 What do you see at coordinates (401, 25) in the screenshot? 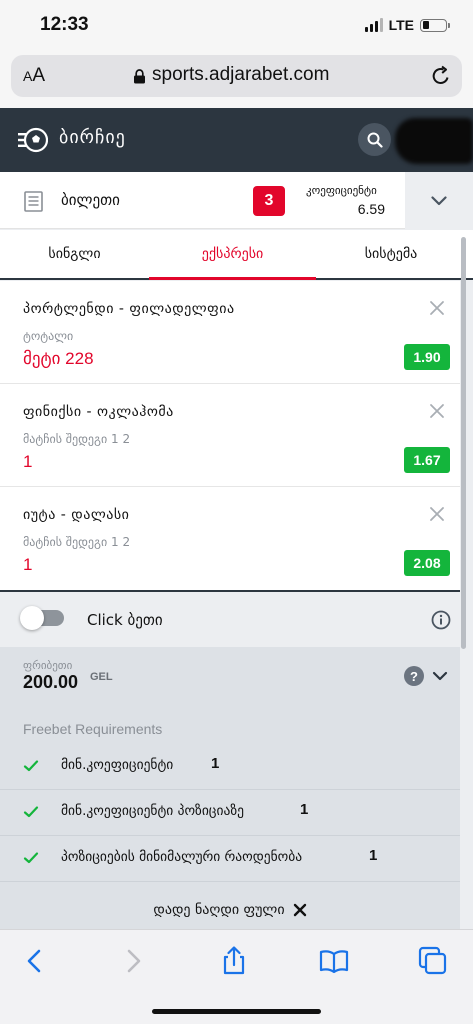
I see `network-type: LTE` at bounding box center [401, 25].